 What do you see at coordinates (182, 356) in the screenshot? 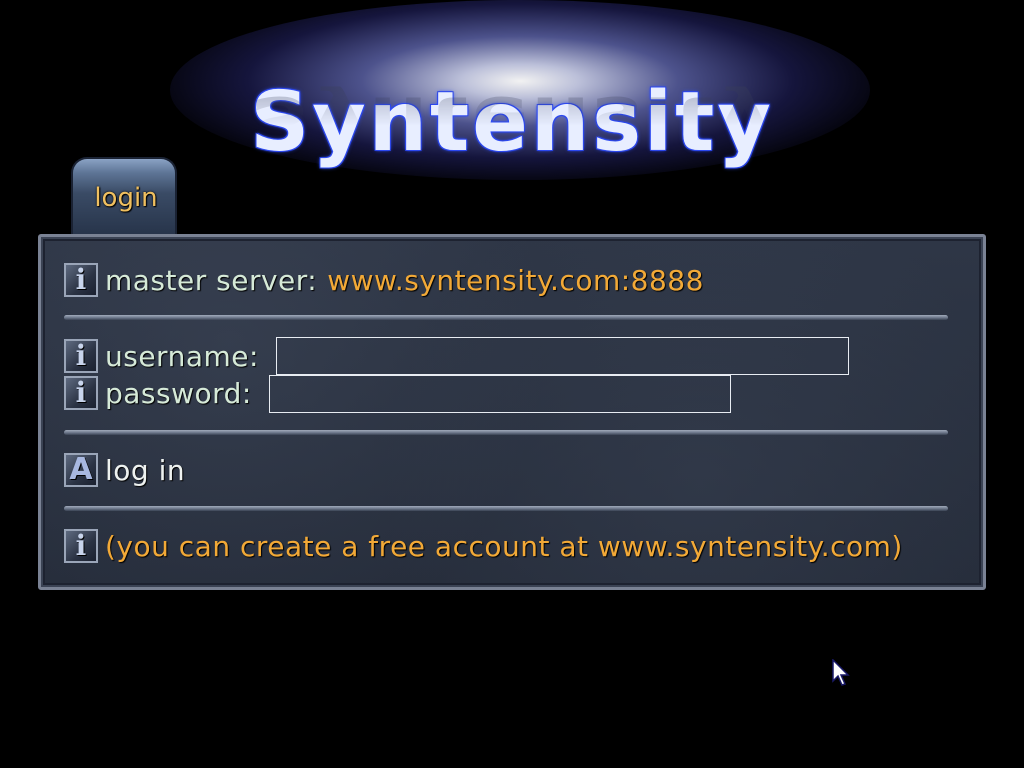
I see `username-label: username:` at bounding box center [182, 356].